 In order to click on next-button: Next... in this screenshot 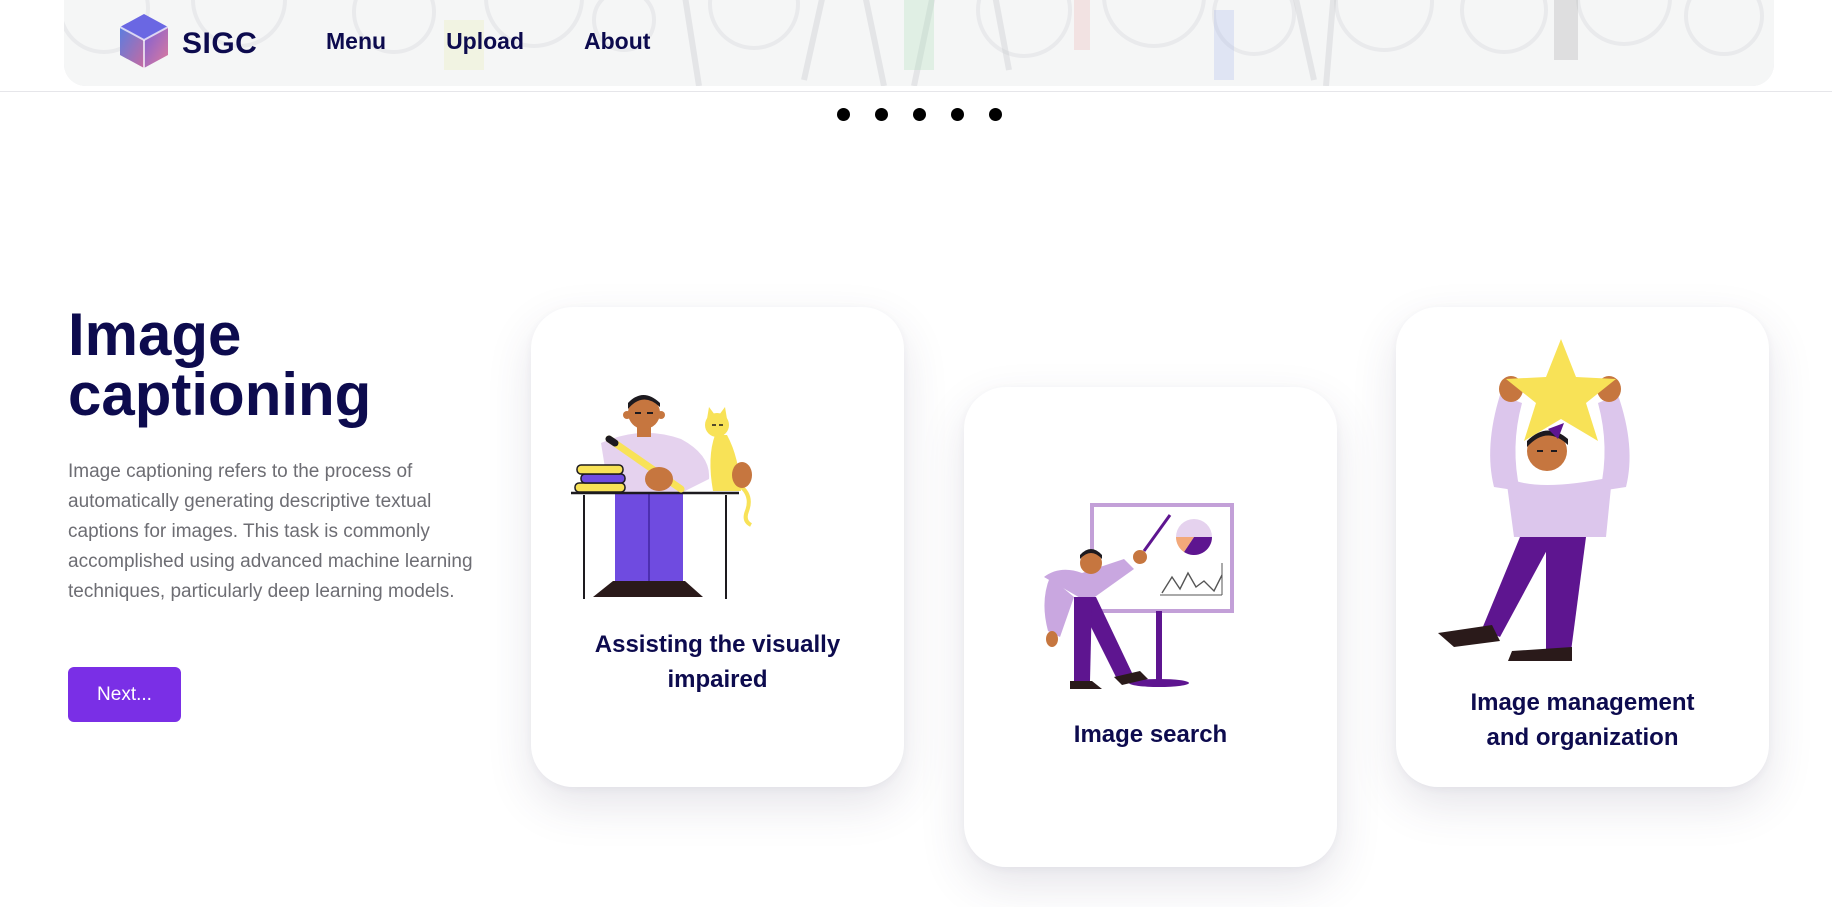, I will do `click(124, 694)`.